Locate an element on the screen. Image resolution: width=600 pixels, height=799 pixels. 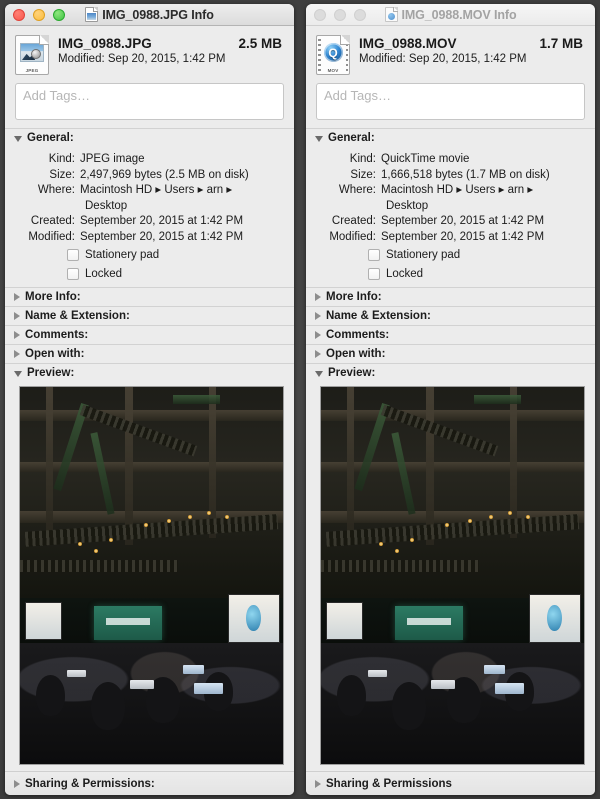
section-open-with-jpg: Open with: is located at coordinates (149, 353).